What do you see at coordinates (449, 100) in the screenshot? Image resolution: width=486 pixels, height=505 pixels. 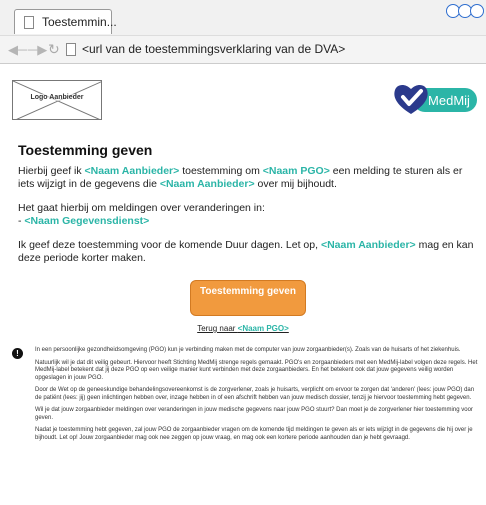 I see `svg-text: MedMij` at bounding box center [449, 100].